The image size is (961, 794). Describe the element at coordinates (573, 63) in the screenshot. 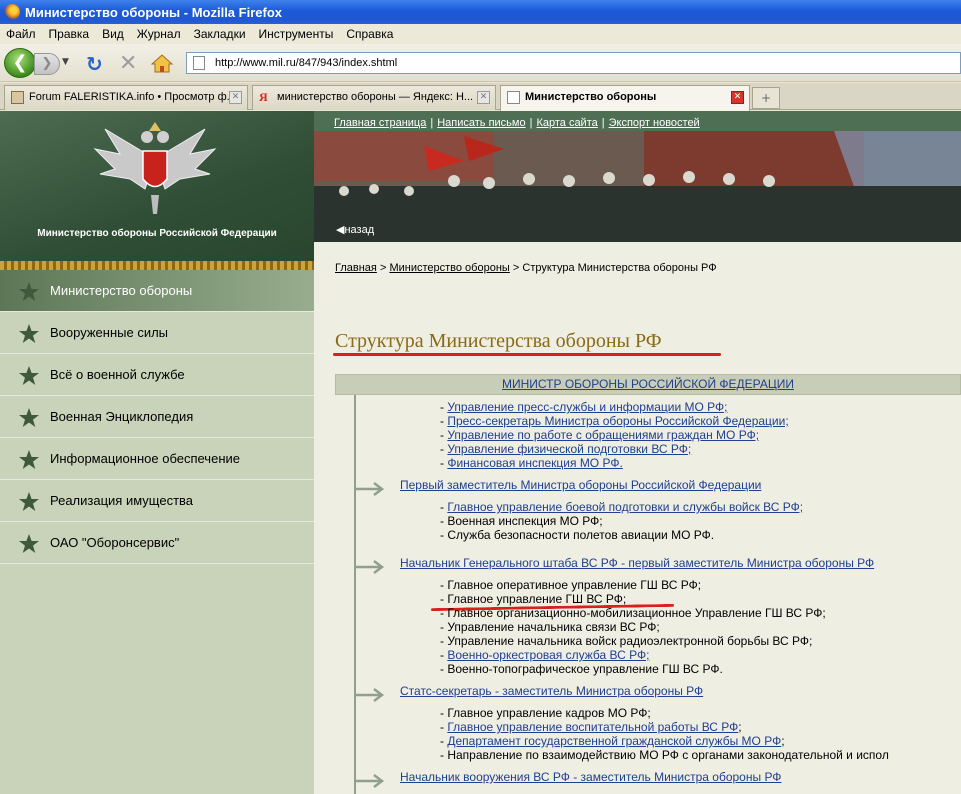

I see `address-bar: http://www.mil.ru/847/943/index.shtml` at that location.